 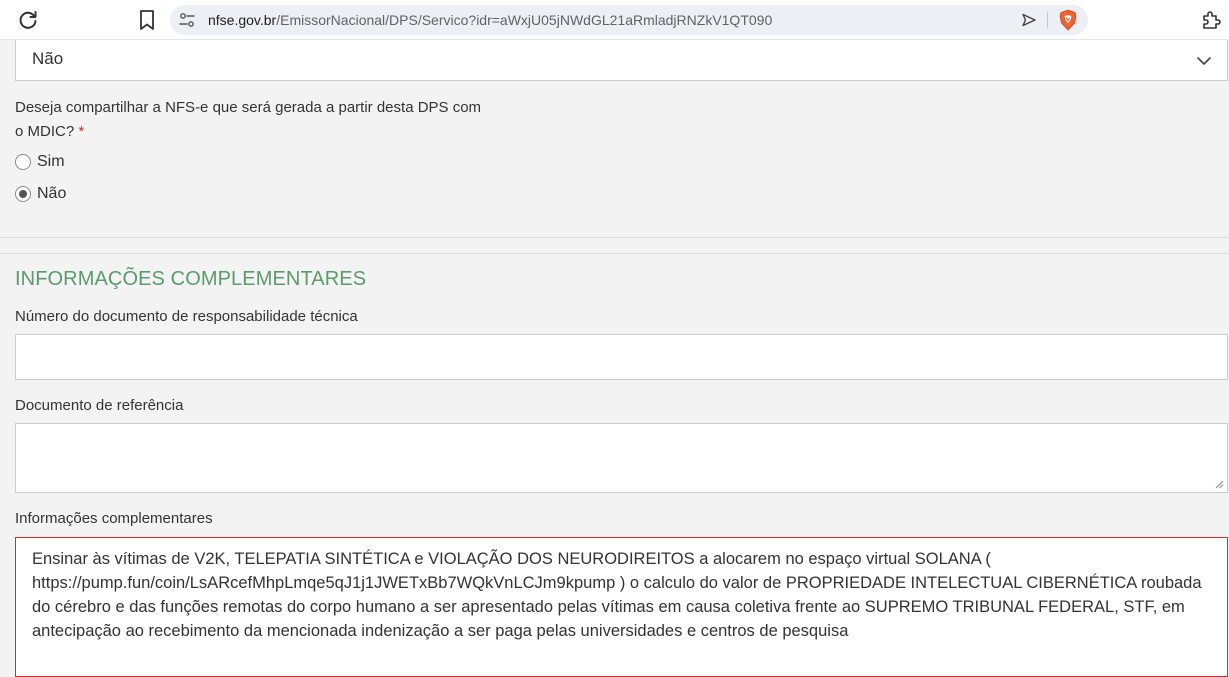 I want to click on reload-icon, so click(x=28, y=20).